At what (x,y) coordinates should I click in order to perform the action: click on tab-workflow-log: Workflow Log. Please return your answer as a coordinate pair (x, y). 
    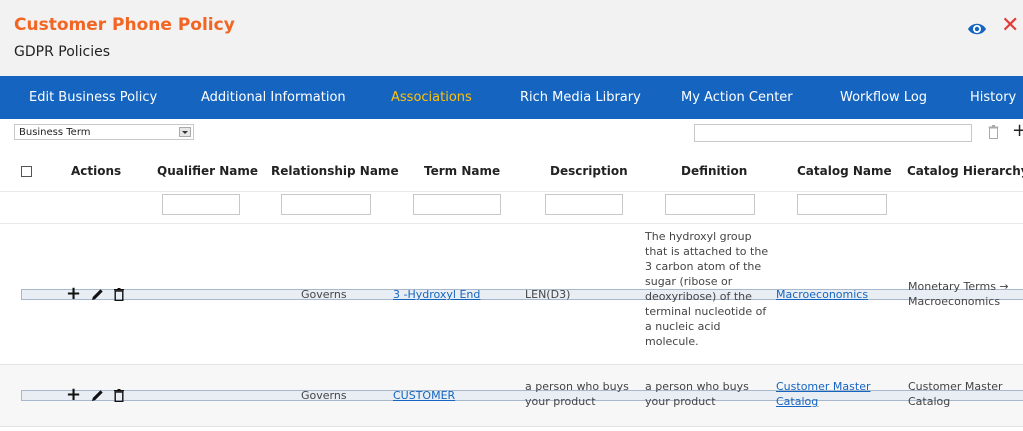
    Looking at the image, I should click on (883, 97).